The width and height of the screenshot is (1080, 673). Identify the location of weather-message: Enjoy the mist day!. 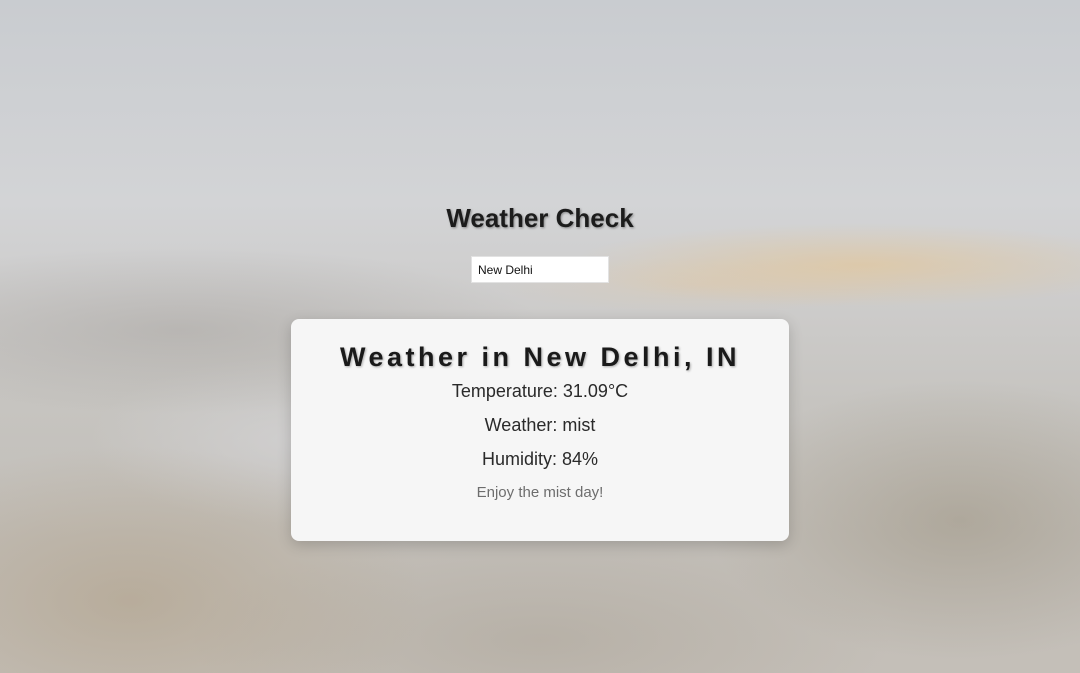
(540, 492).